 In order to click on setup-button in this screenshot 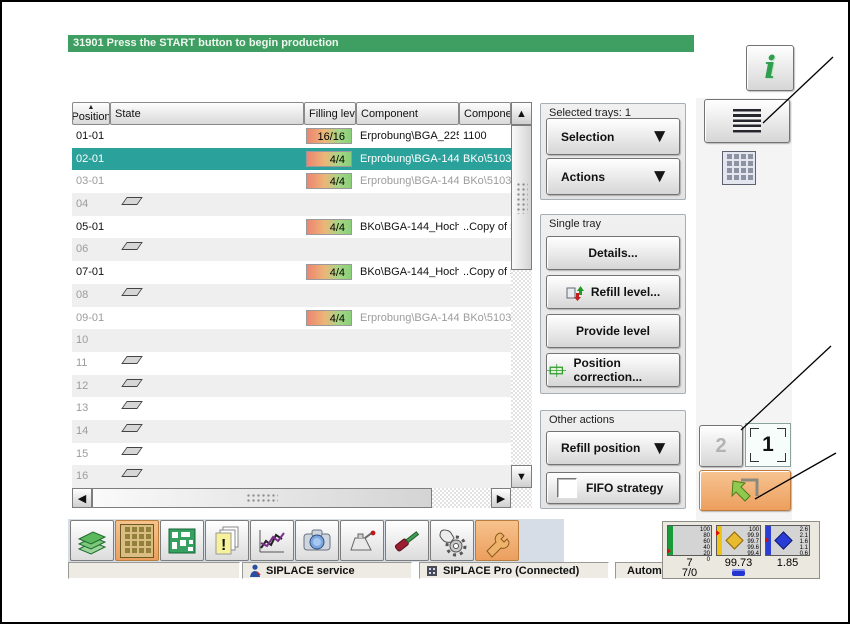, I will do `click(407, 540)`.